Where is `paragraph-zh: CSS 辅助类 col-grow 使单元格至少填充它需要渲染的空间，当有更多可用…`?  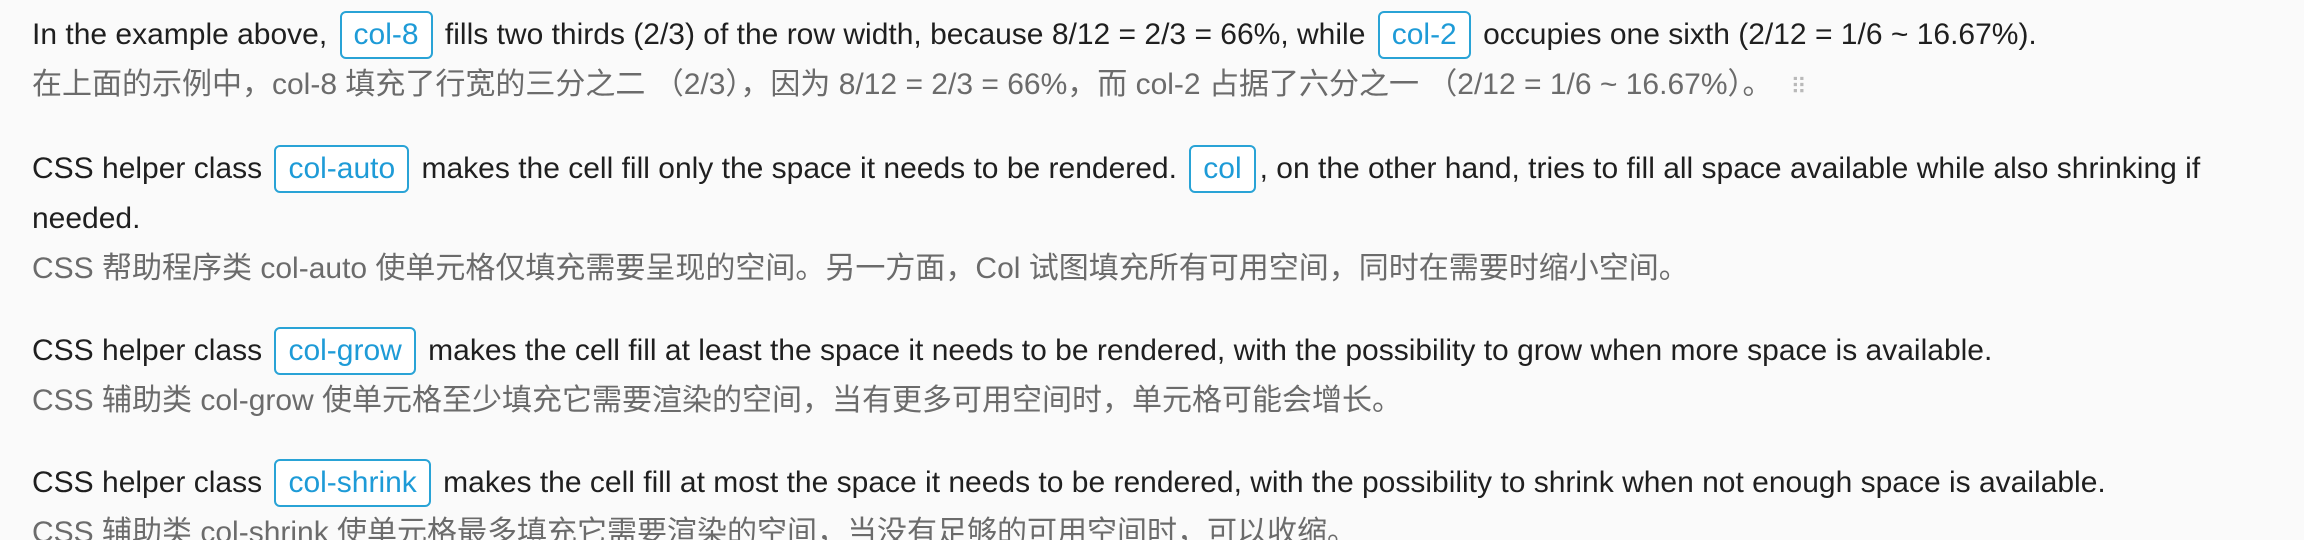 paragraph-zh: CSS 辅助类 col-grow 使单元格至少填充它需要渲染的空间，当有更多可用… is located at coordinates (1162, 401).